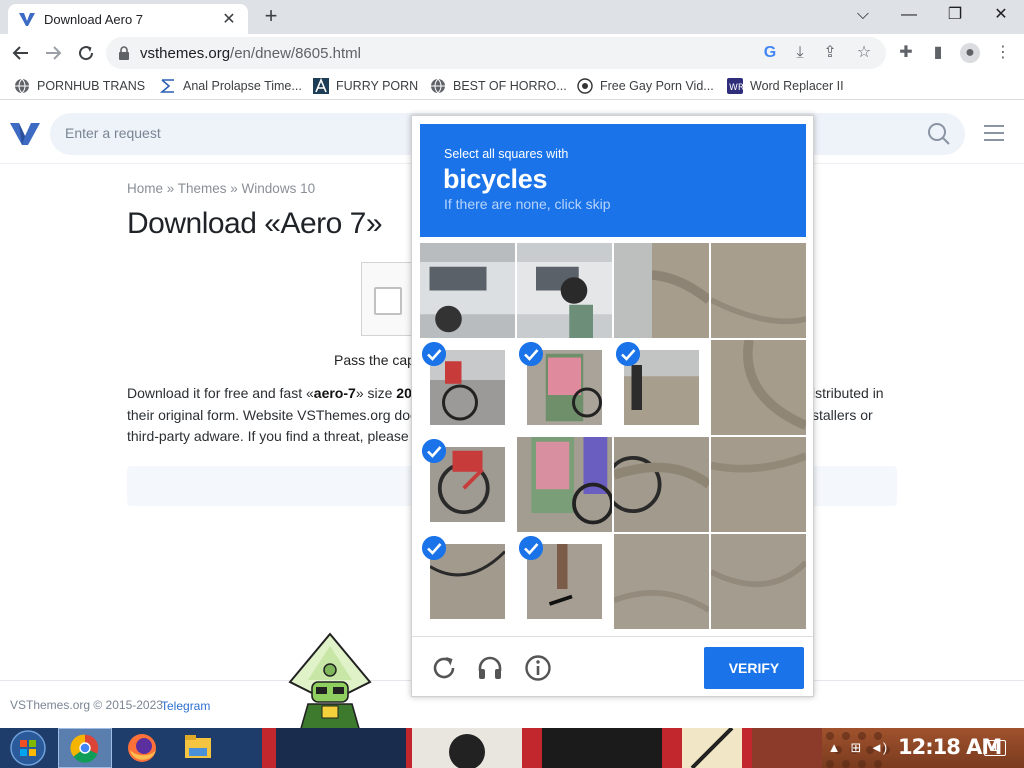  I want to click on vsthemes-logo-icon, so click(25, 133).